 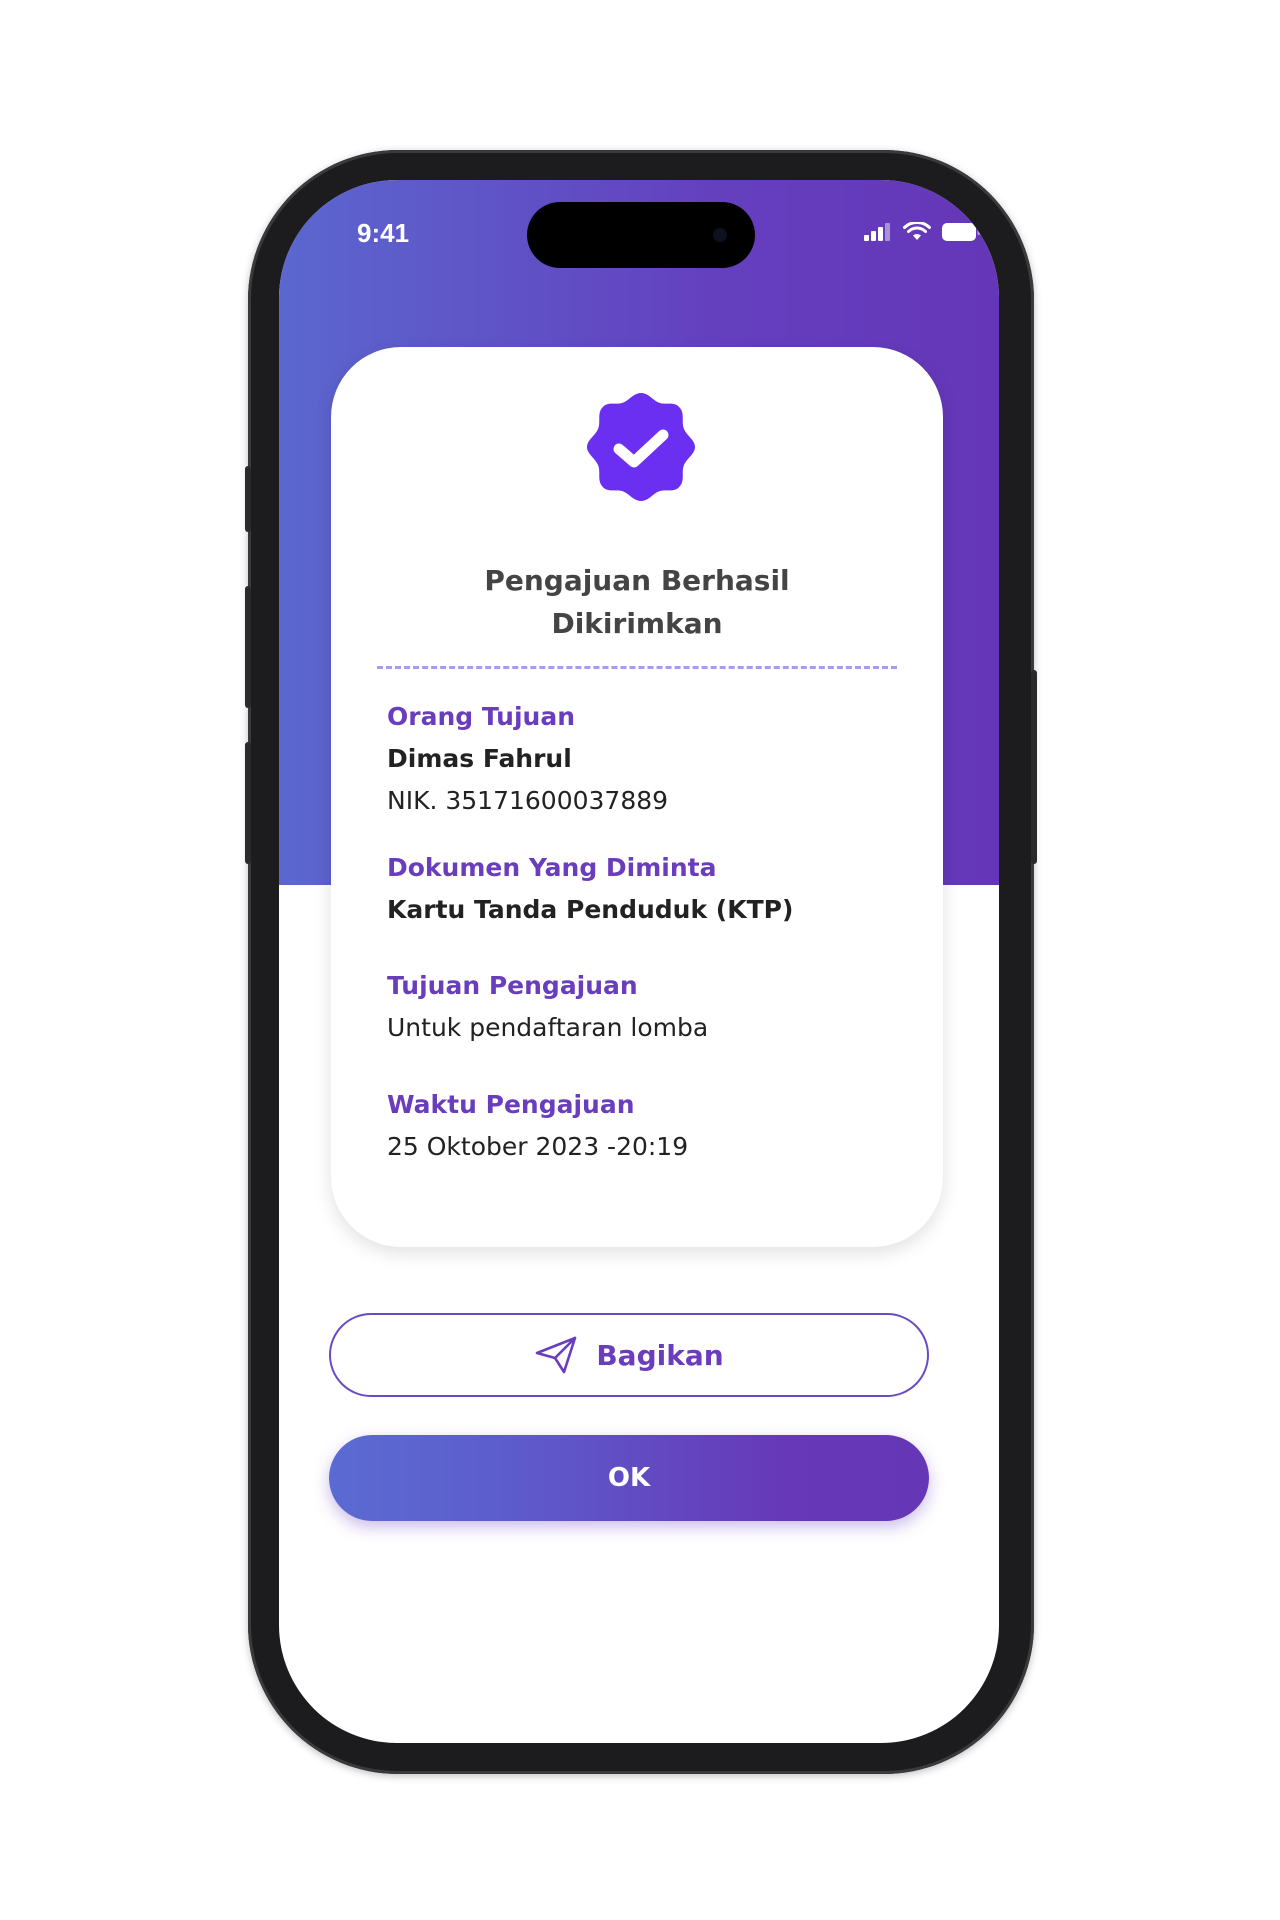 What do you see at coordinates (641, 447) in the screenshot?
I see `verified-badge-icon` at bounding box center [641, 447].